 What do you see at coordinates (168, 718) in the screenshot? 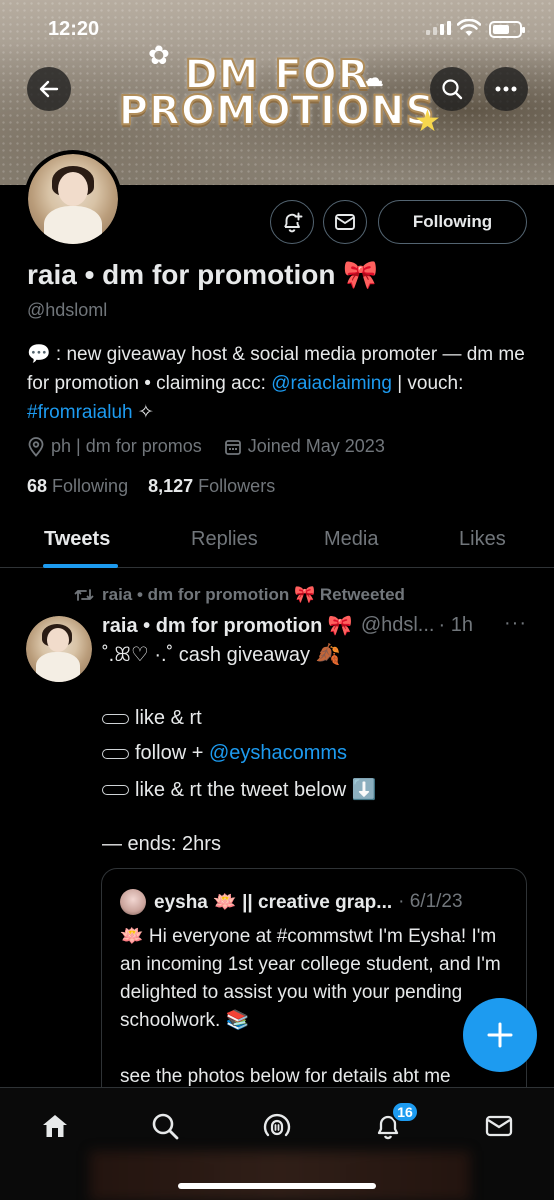
I see `tweet-item-text: like & rt` at bounding box center [168, 718].